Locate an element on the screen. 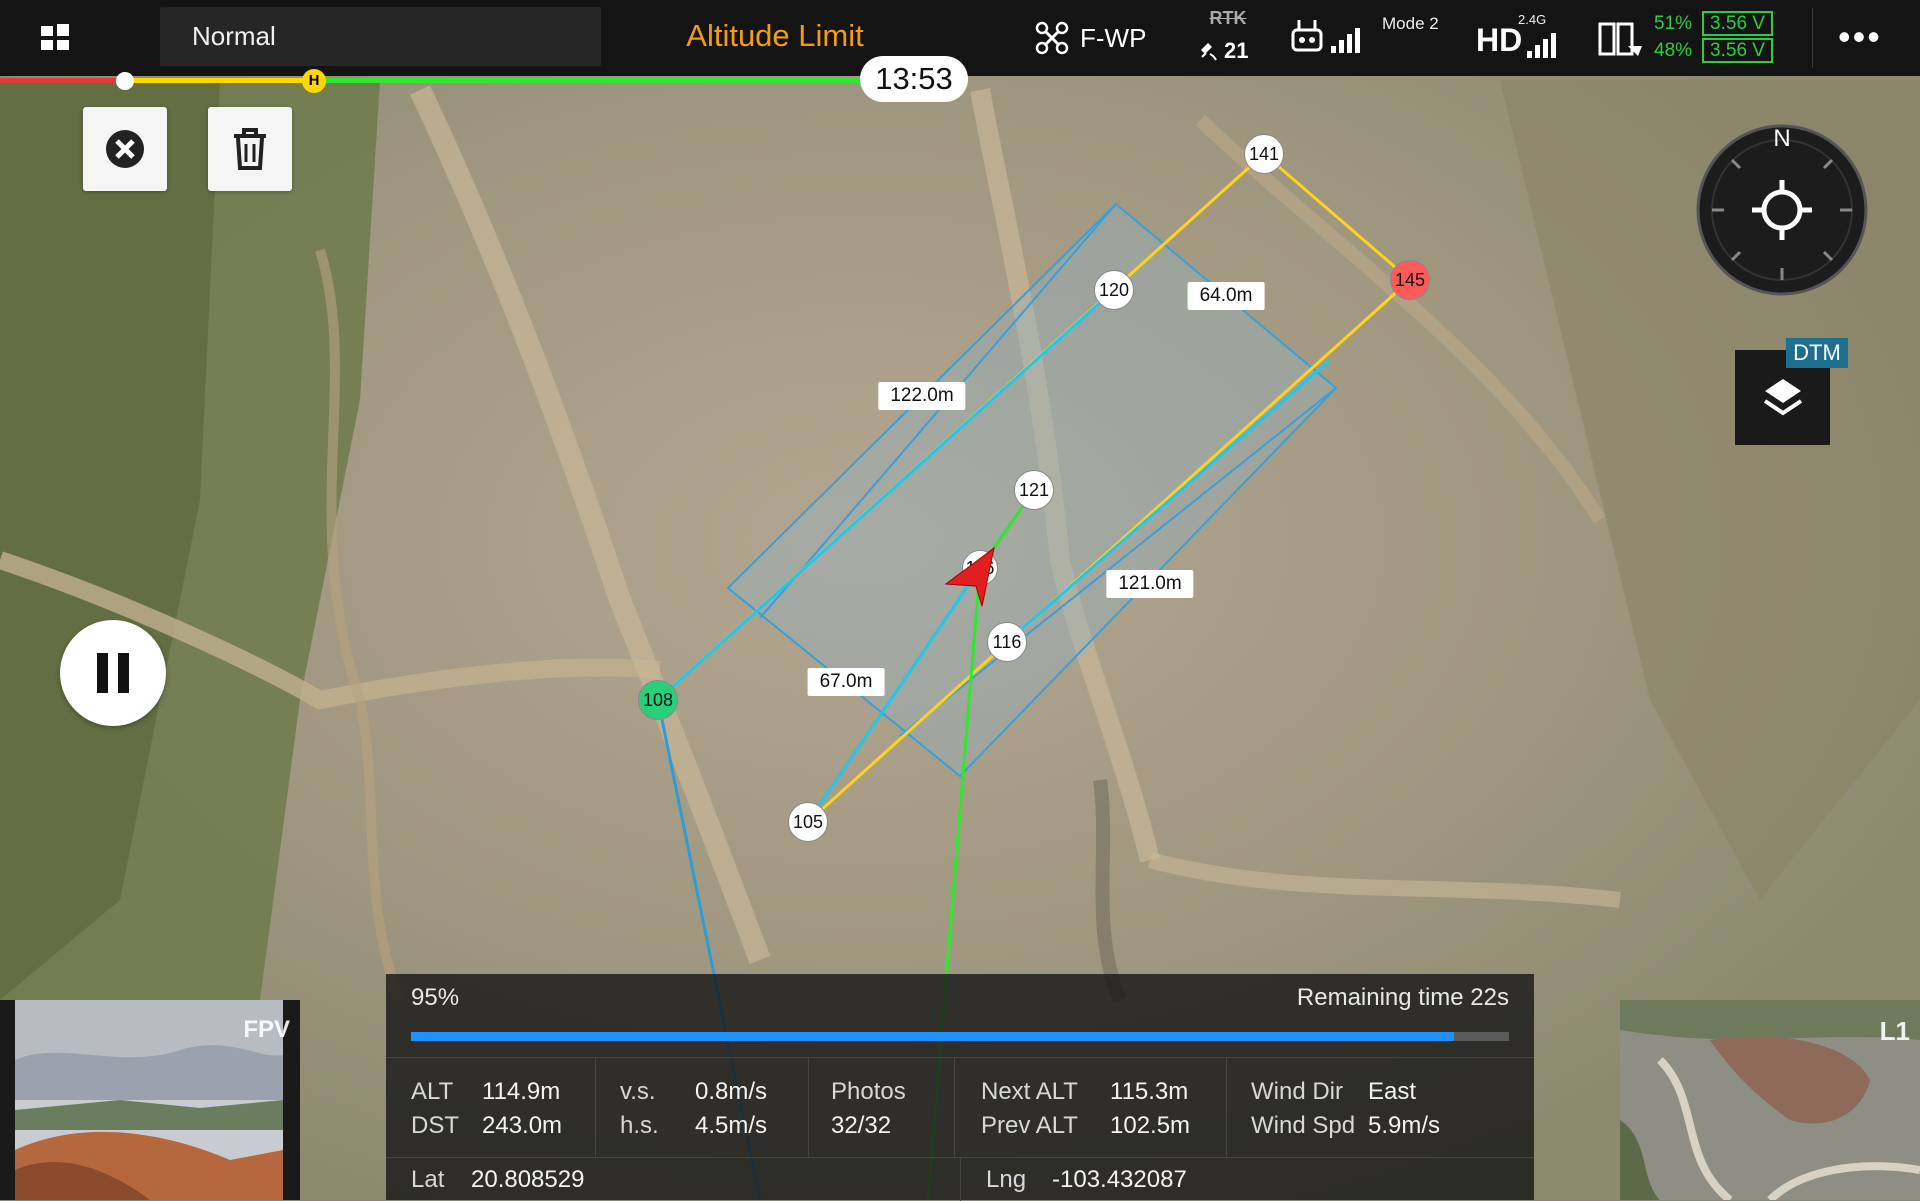 Image resolution: width=1920 pixels, height=1201 pixels. exit-mission-button is located at coordinates (125, 149).